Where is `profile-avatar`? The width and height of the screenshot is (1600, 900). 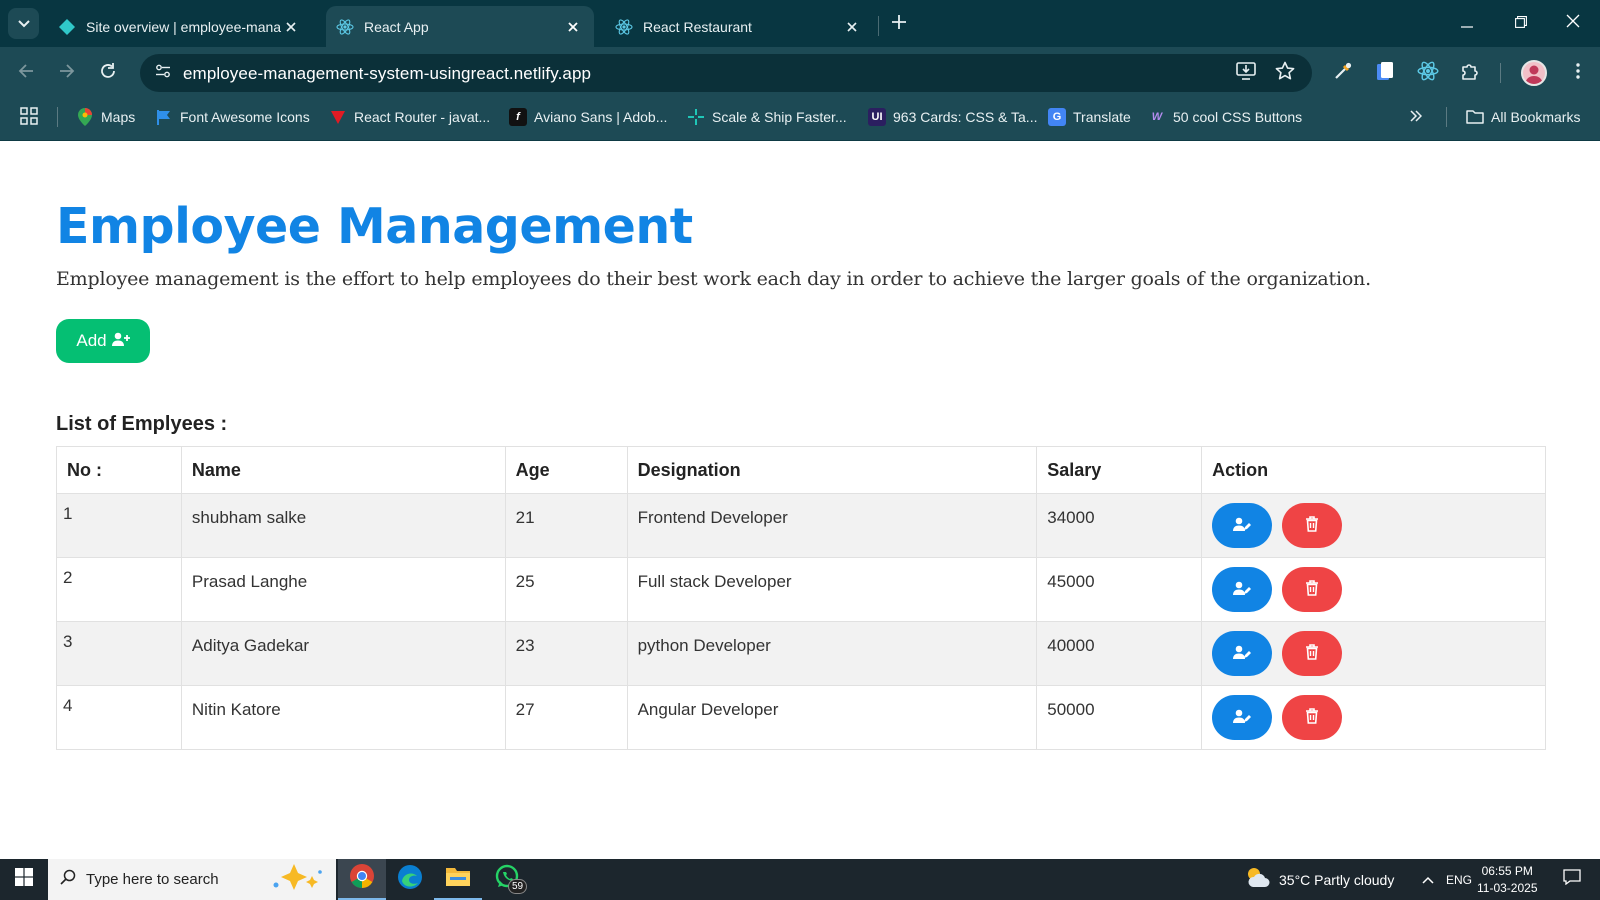 profile-avatar is located at coordinates (1534, 73).